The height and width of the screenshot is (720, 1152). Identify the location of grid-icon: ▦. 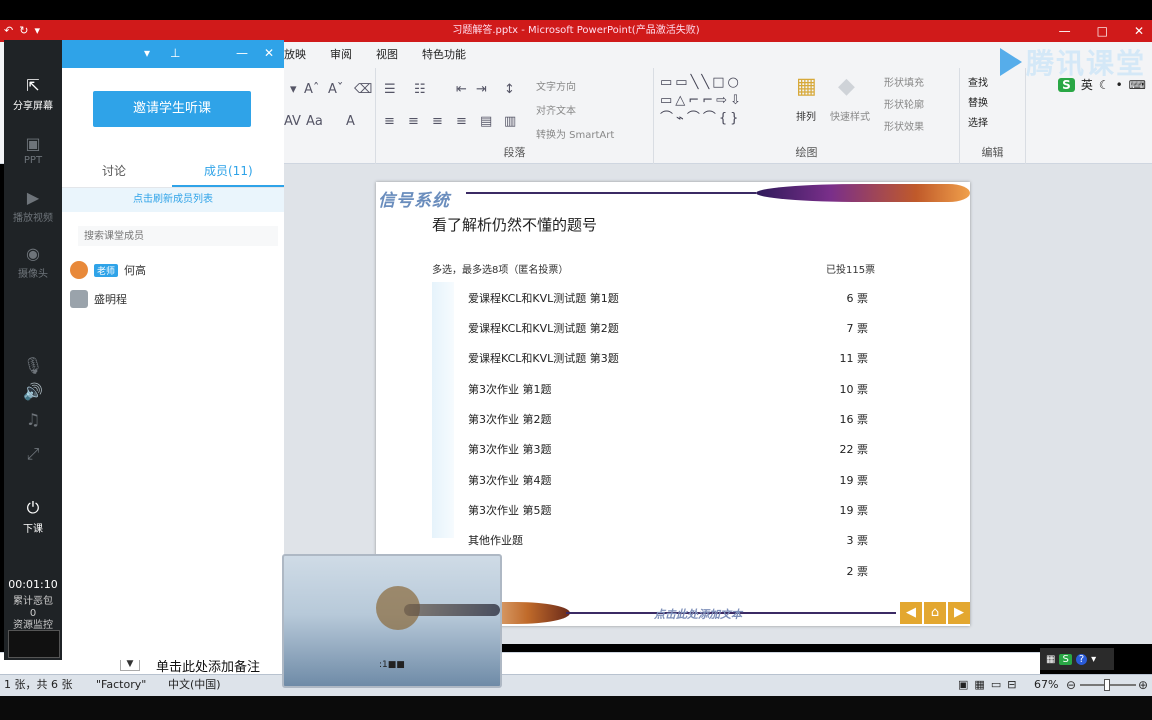
(1050, 659).